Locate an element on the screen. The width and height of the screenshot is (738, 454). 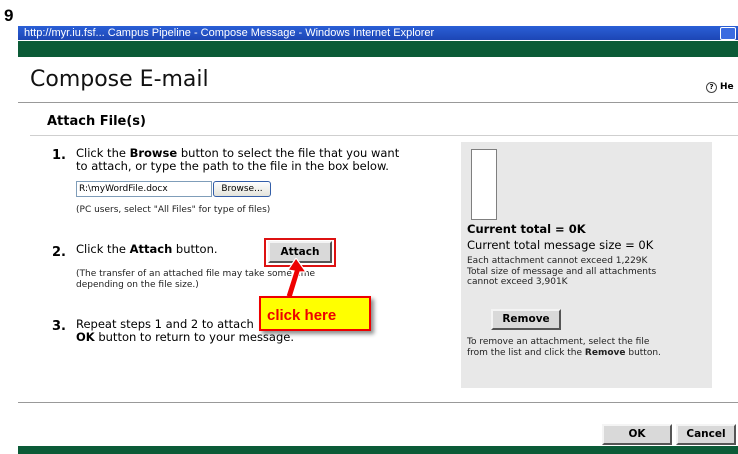
remove-help-end: button. is located at coordinates (643, 352).